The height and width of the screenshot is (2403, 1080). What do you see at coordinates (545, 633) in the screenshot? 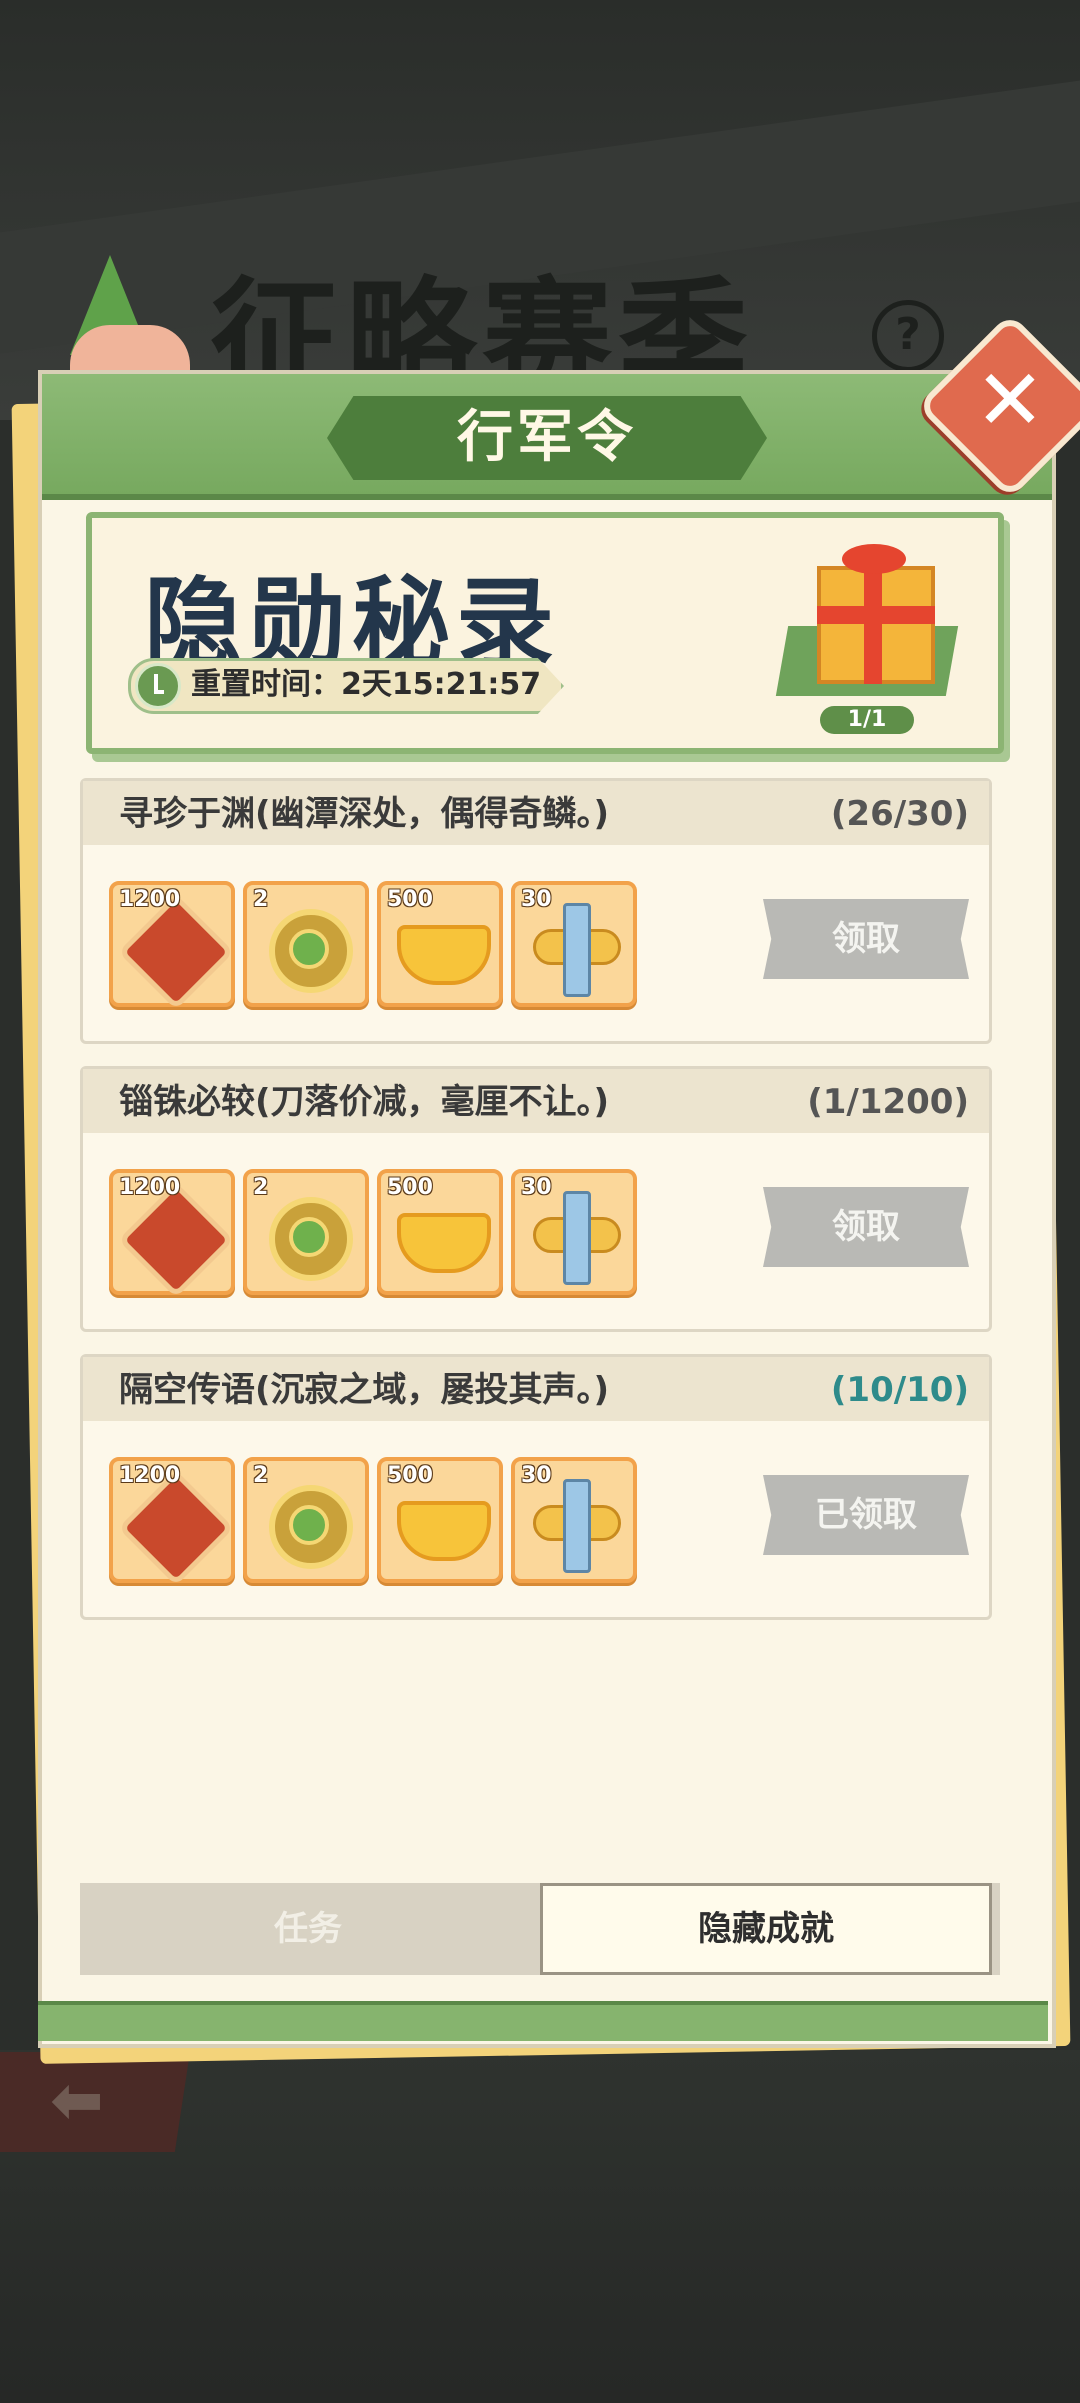
I see `hidden-achievement-banner: 隐勋秘录 重置时间：2天15:21:57 1/1` at bounding box center [545, 633].